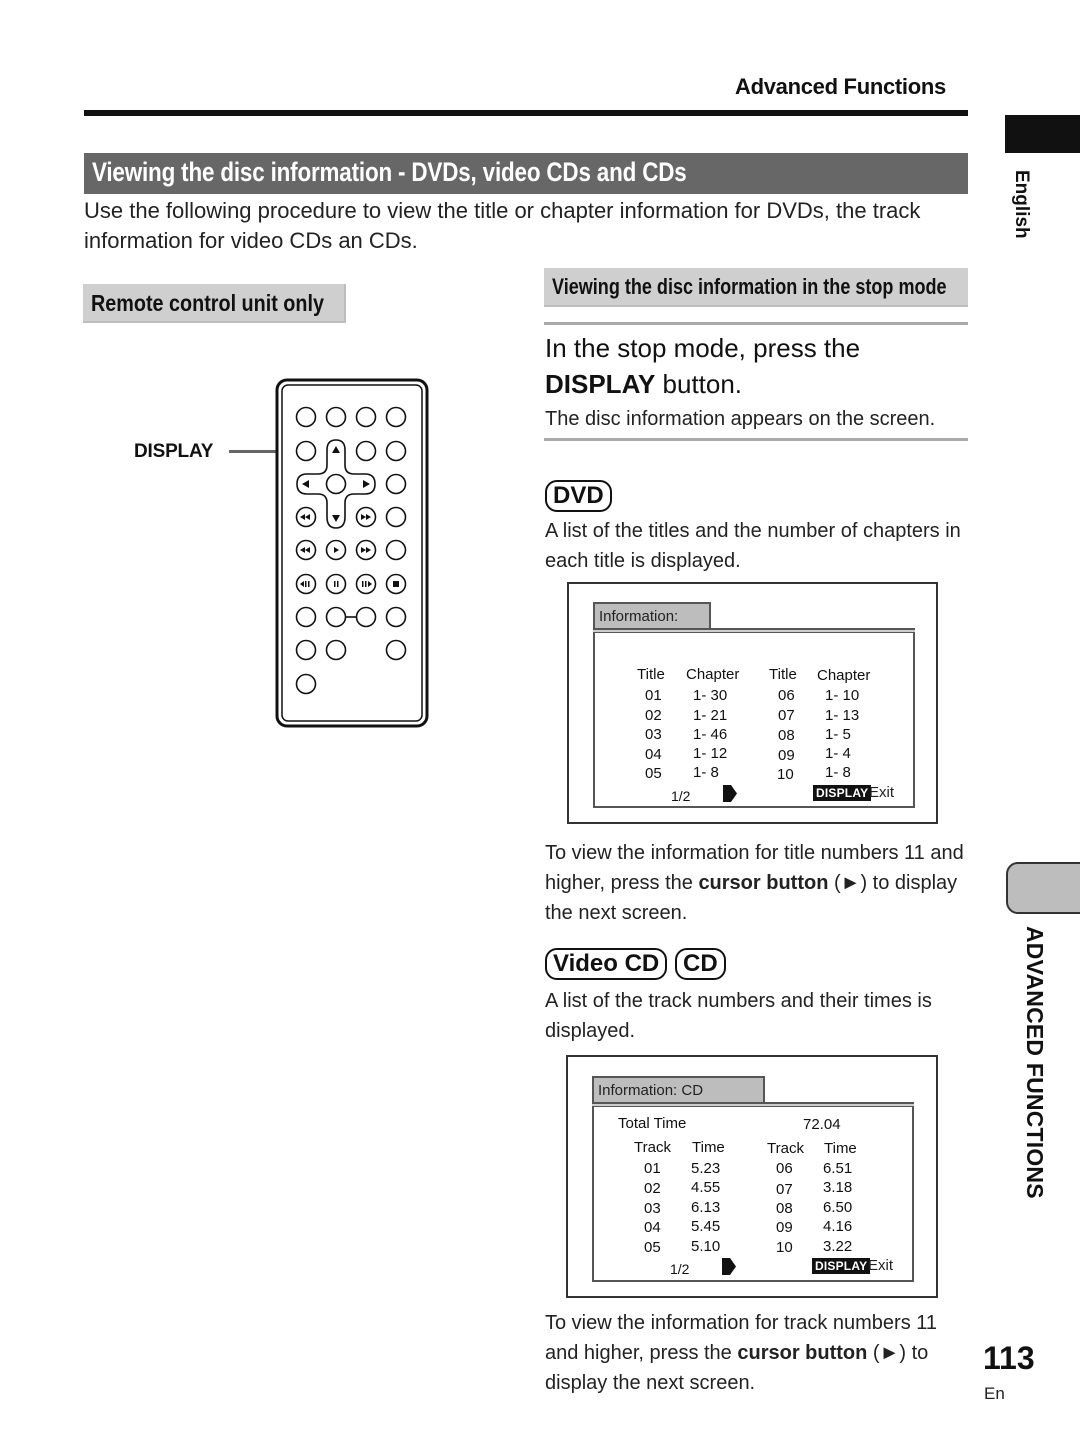 This screenshot has height=1448, width=1080. I want to click on chapter-range: 1- 12, so click(710, 753).